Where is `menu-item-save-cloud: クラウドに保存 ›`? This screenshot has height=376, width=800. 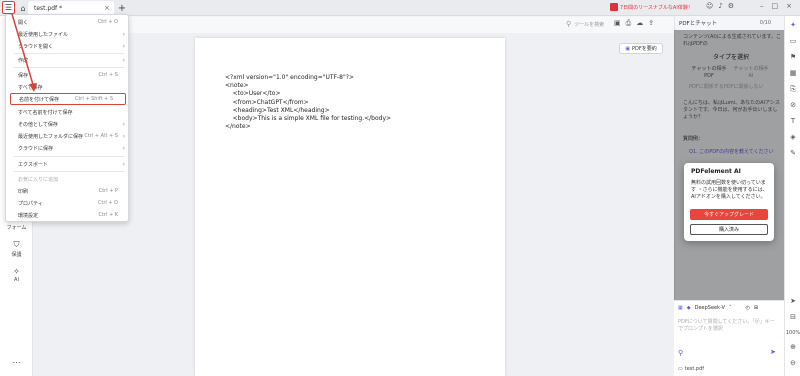 menu-item-save-cloud: クラウドに保存 › is located at coordinates (68, 148).